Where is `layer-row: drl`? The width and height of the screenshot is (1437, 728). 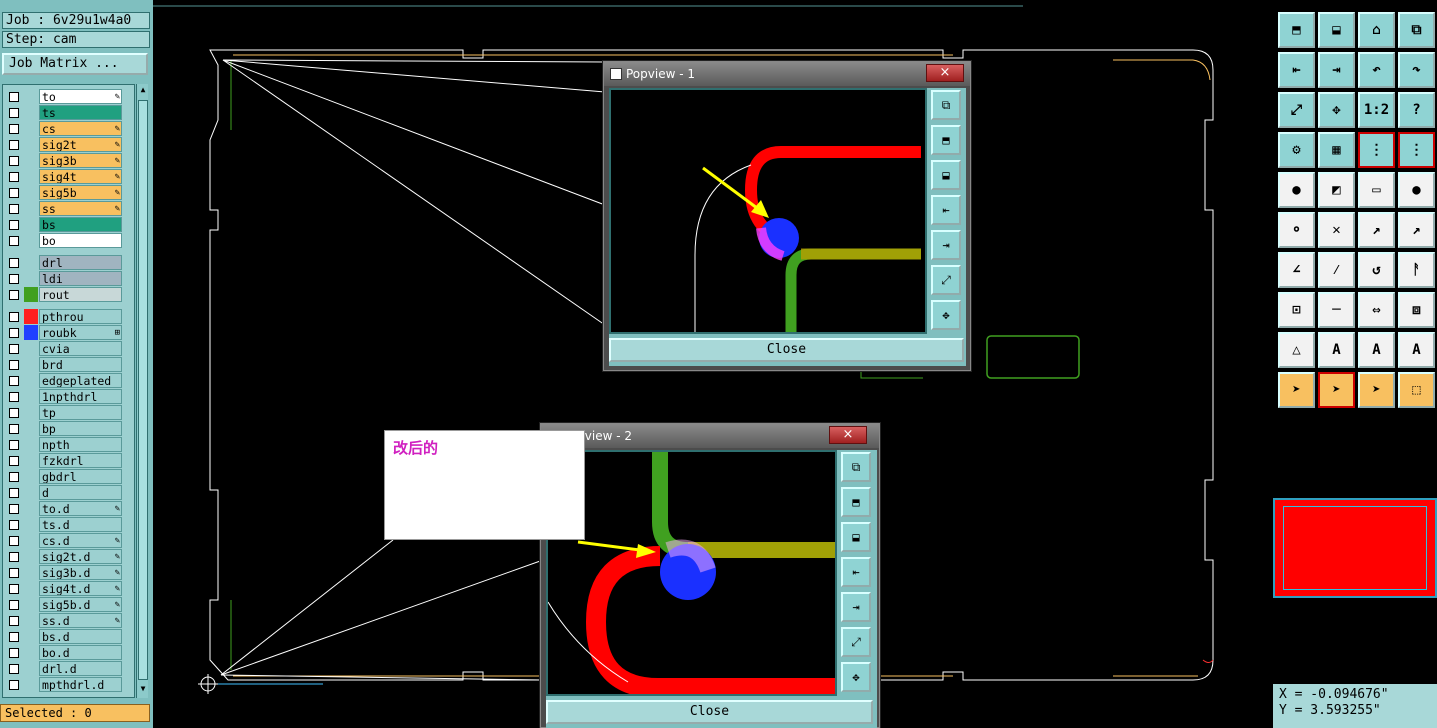 layer-row: drl is located at coordinates (68, 262).